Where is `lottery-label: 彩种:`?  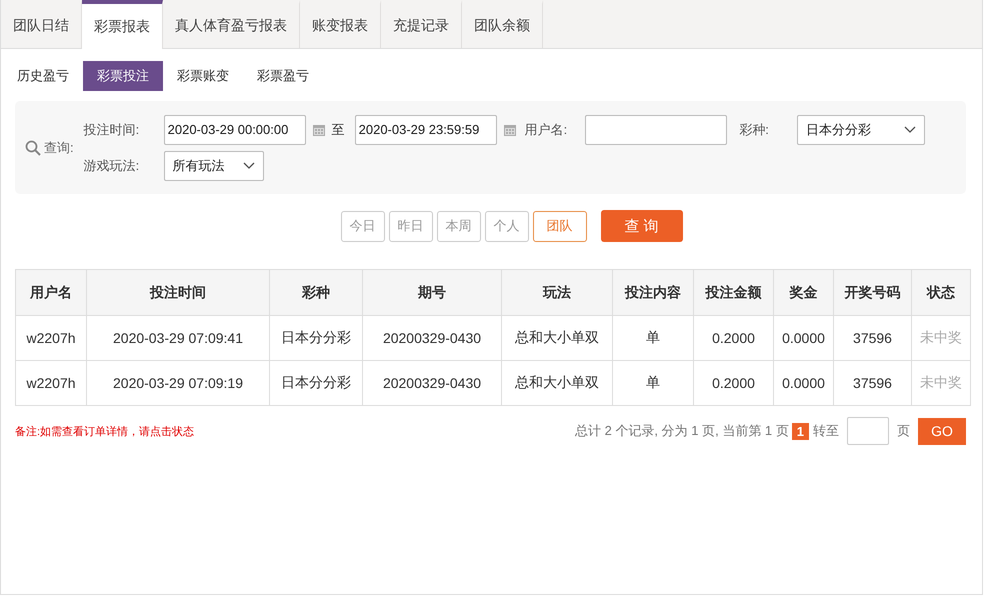
lottery-label: 彩种: is located at coordinates (754, 129).